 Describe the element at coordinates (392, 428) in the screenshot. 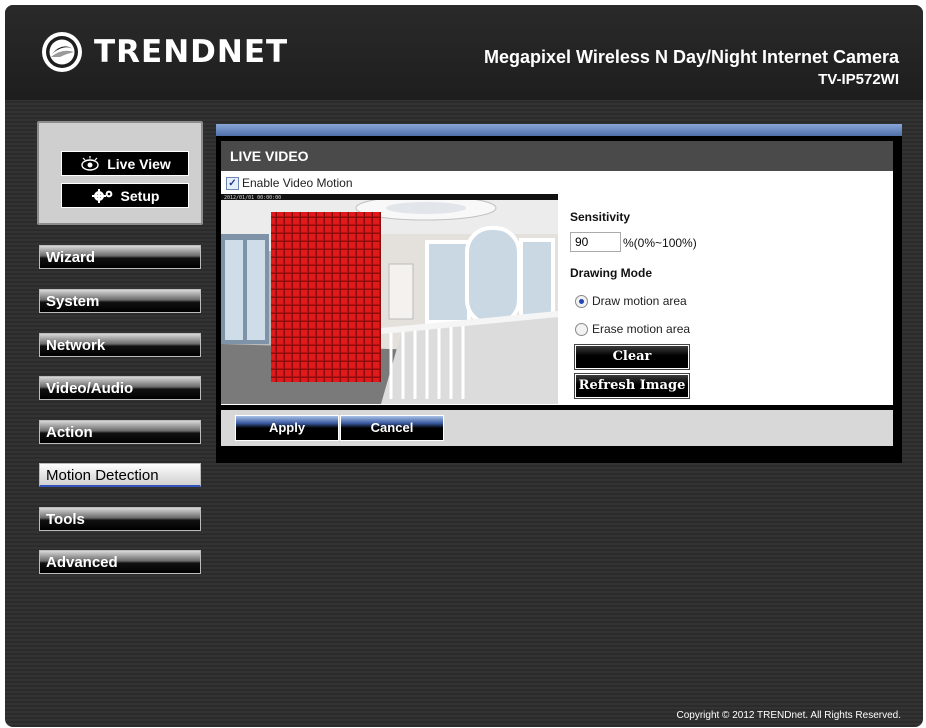

I see `cancel-button: Cancel` at that location.